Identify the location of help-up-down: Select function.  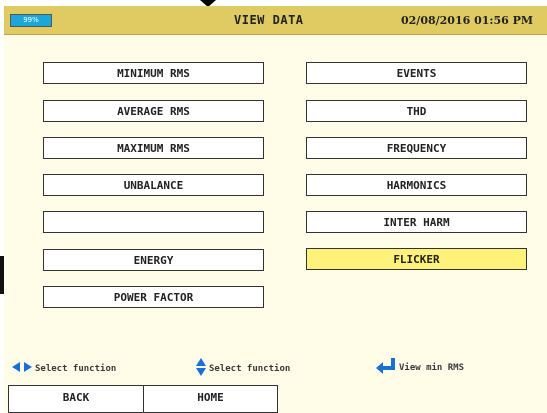
(243, 368).